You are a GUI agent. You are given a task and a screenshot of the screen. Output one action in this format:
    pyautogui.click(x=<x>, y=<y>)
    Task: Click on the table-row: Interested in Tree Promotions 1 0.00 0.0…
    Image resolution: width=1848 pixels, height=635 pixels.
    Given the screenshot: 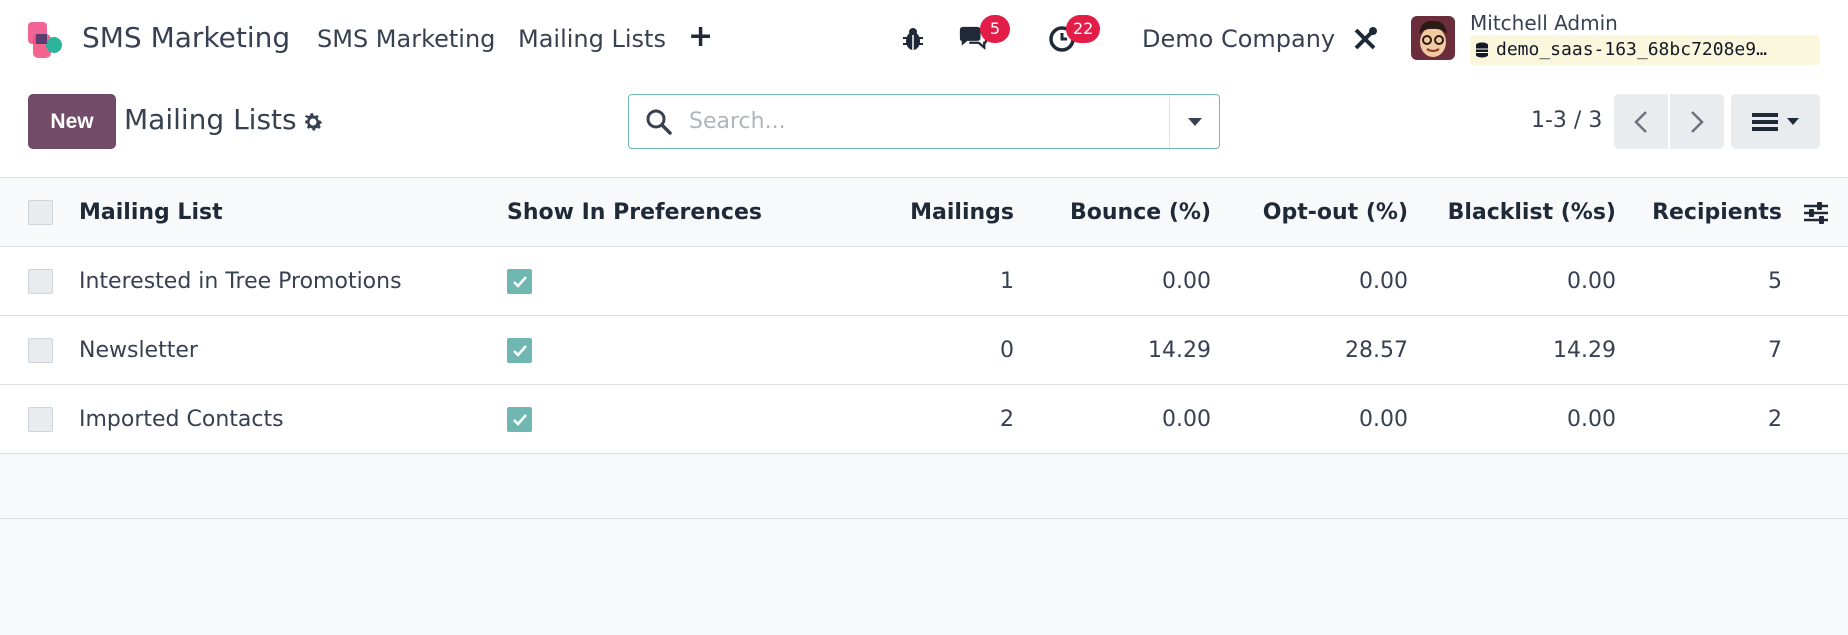 What is the action you would take?
    pyautogui.click(x=924, y=281)
    